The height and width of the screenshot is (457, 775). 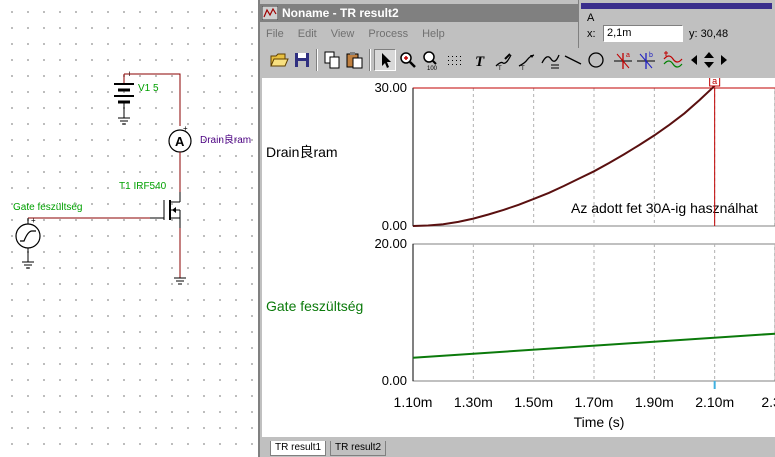 I want to click on tab-tr-result1: TR result1, so click(x=298, y=448).